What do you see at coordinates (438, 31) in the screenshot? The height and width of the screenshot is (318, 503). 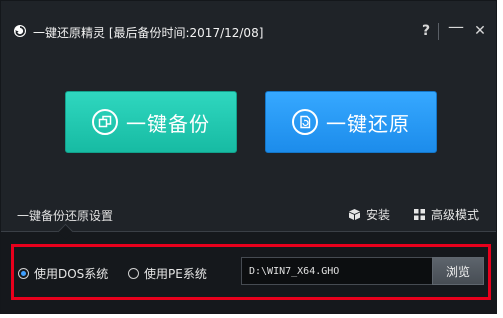 I see `title-separator` at bounding box center [438, 31].